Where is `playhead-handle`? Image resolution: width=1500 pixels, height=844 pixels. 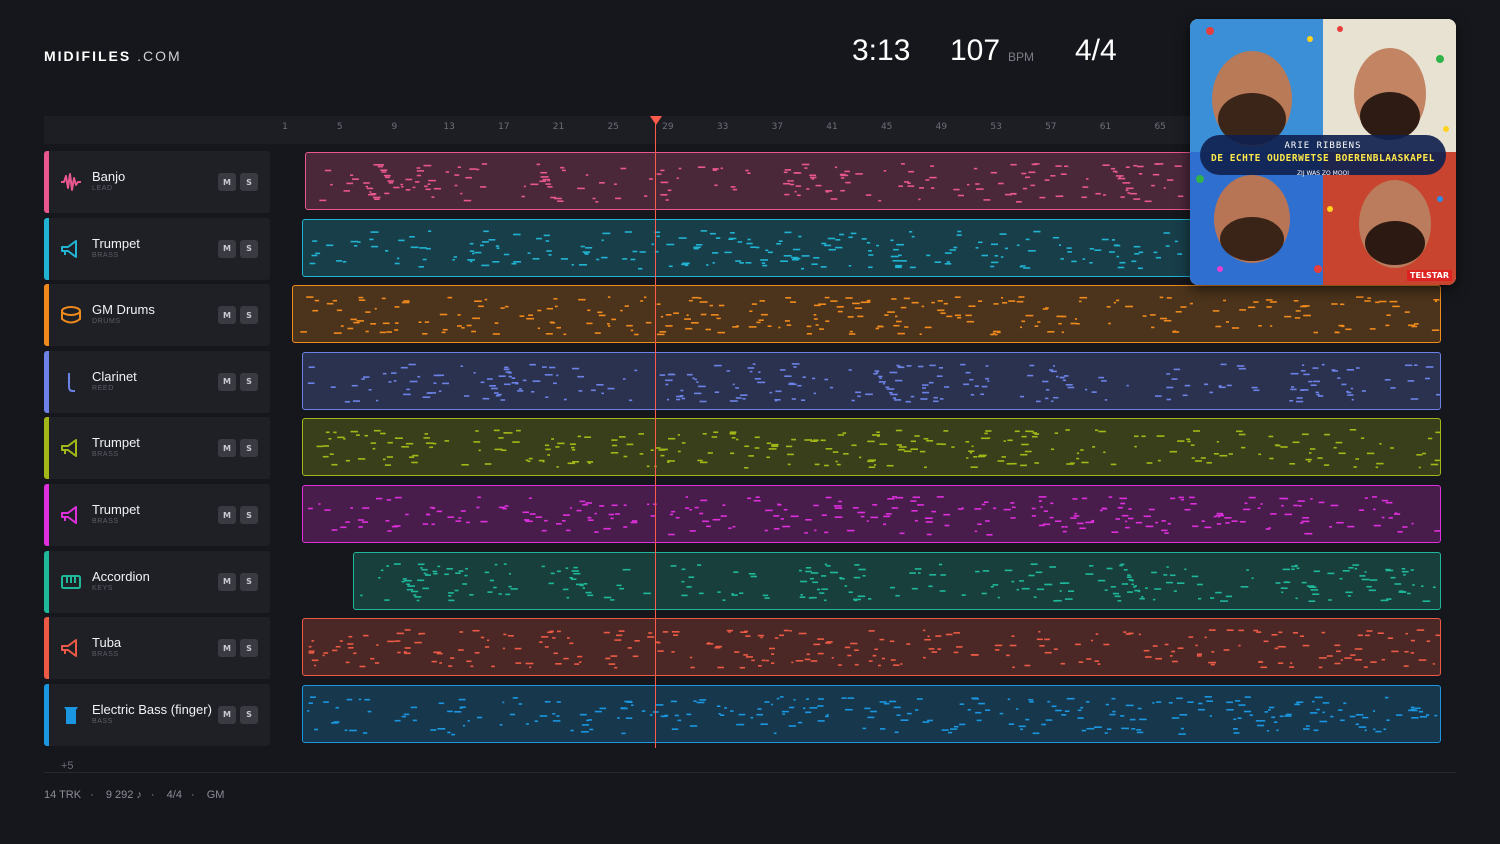 playhead-handle is located at coordinates (656, 120).